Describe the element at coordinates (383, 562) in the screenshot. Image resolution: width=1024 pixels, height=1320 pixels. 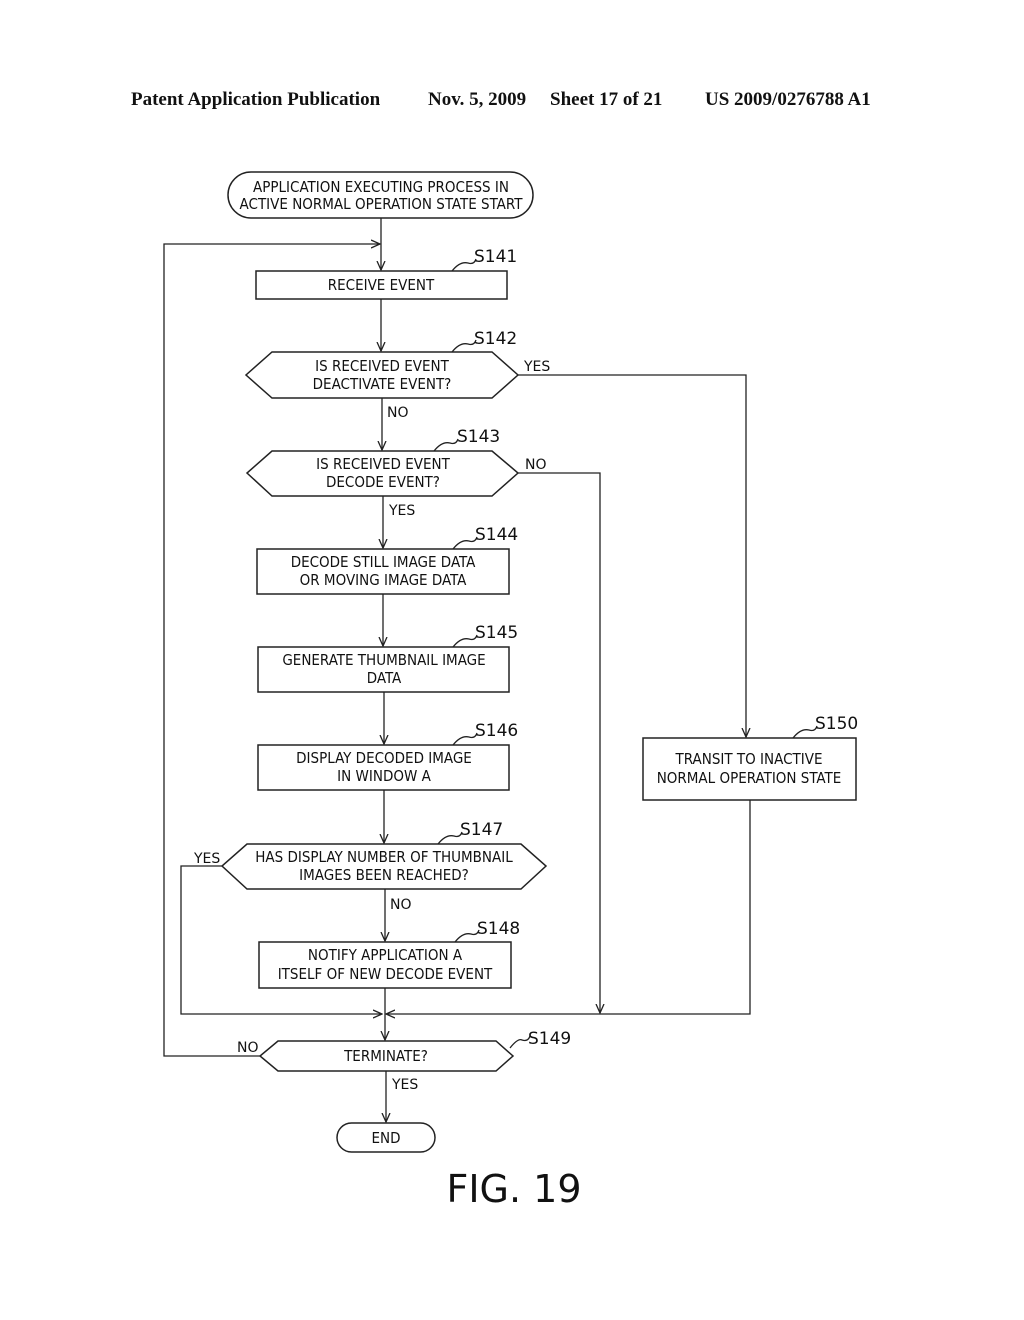
I see `s144-text-line1: DECODE STILL IMAGE DATA` at that location.